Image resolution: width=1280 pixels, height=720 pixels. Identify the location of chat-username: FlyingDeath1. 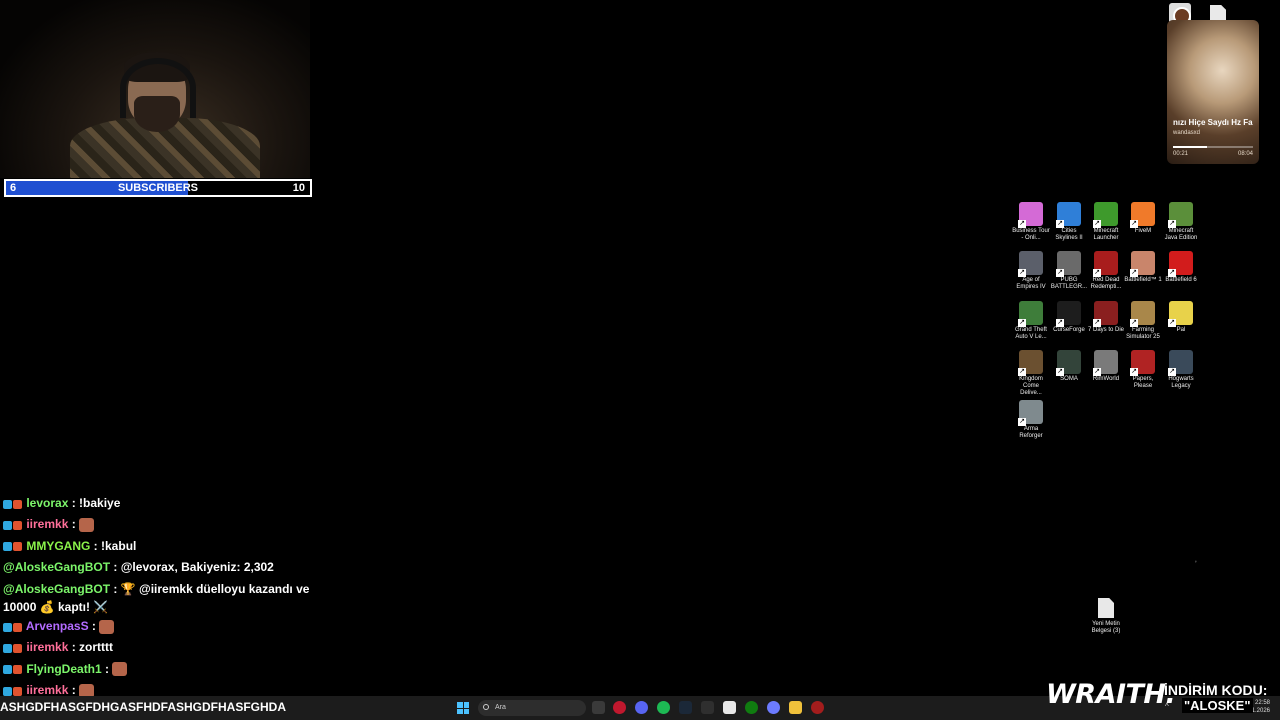
(64, 668).